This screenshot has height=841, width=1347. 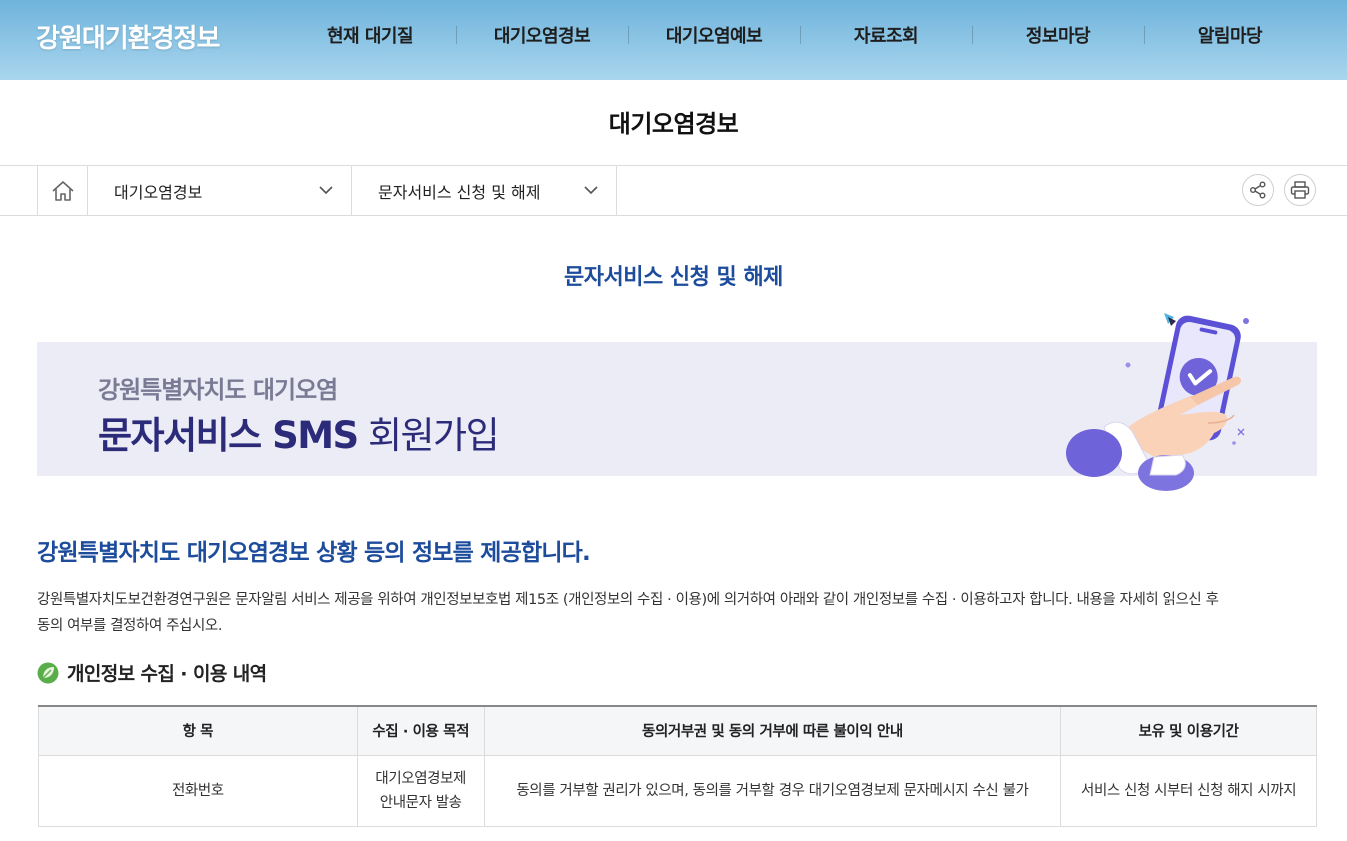 I want to click on share-button, so click(x=1258, y=190).